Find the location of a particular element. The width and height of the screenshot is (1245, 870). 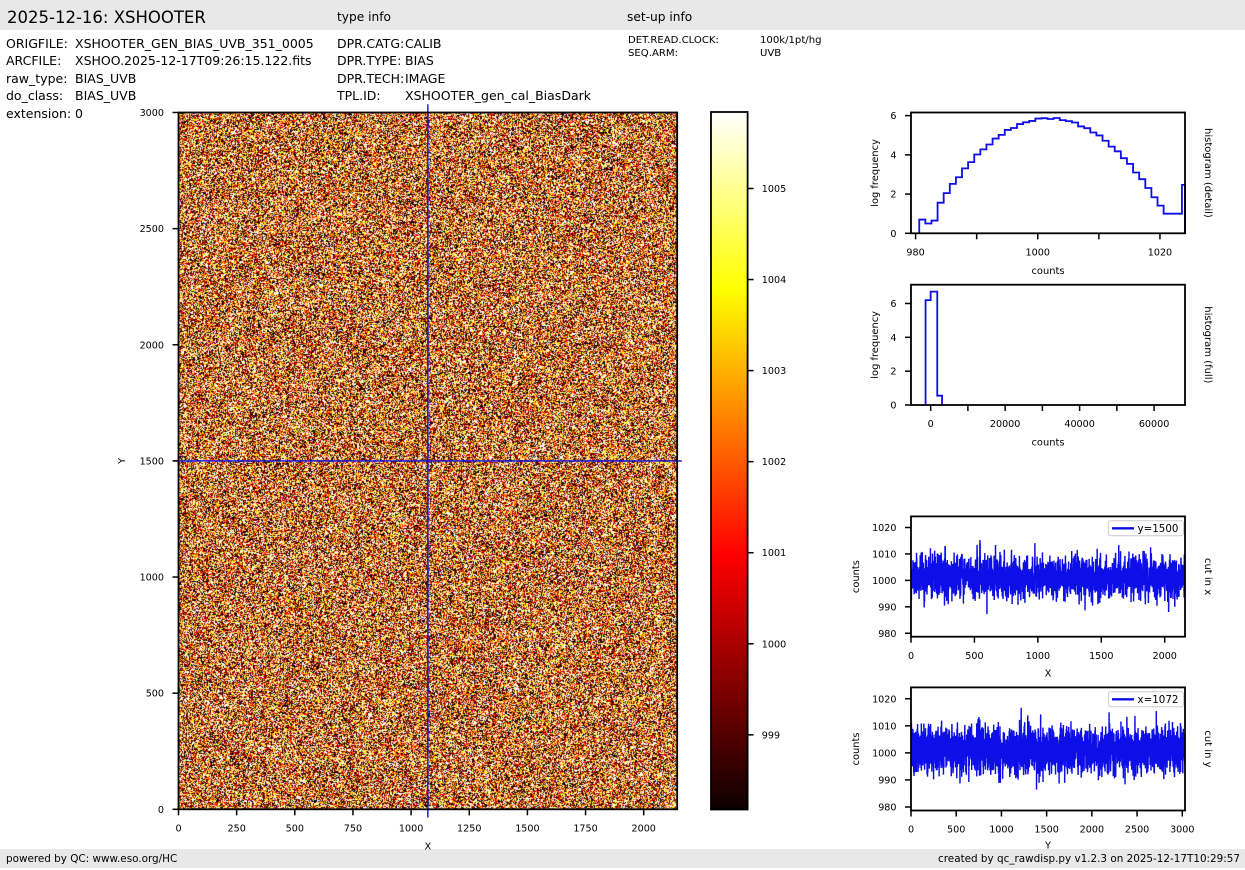

y-tick-label: 3000 is located at coordinates (152, 113).